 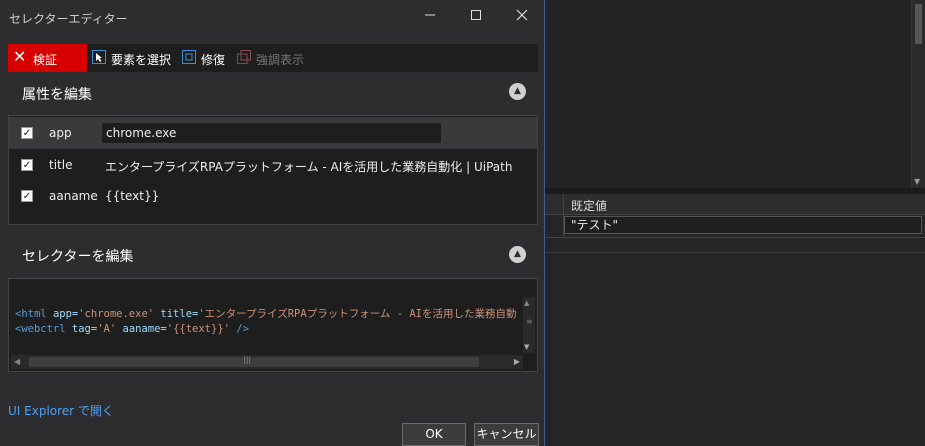 I want to click on close-icon, so click(x=522, y=15).